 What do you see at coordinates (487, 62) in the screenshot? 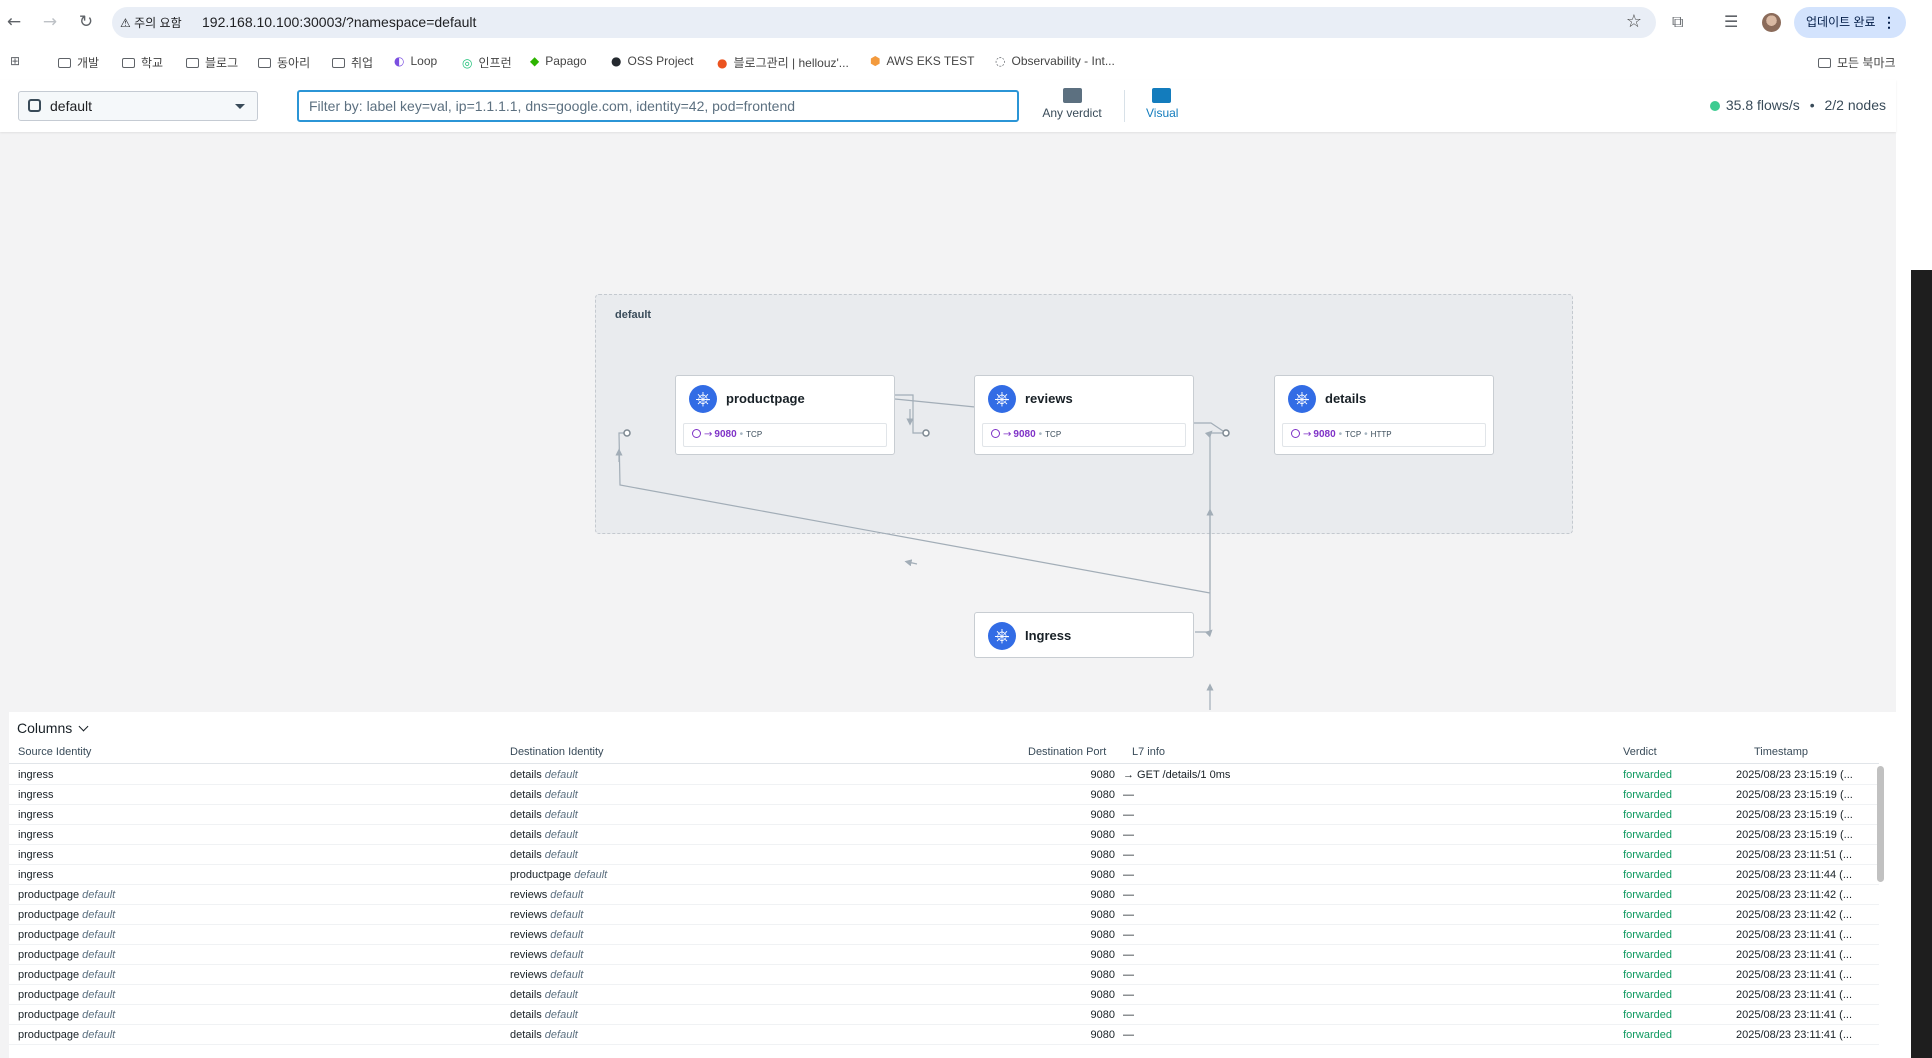
I see `bookmark-inflearn: ◎ 인프런` at bounding box center [487, 62].